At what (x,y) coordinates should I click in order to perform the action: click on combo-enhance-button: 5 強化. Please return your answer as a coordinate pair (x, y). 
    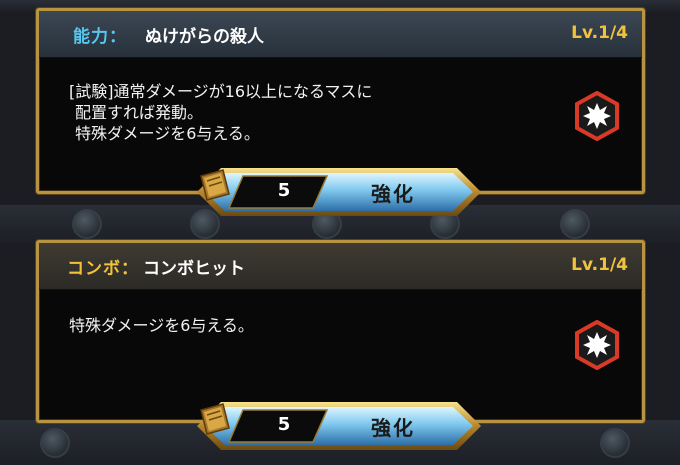
    Looking at the image, I should click on (339, 426).